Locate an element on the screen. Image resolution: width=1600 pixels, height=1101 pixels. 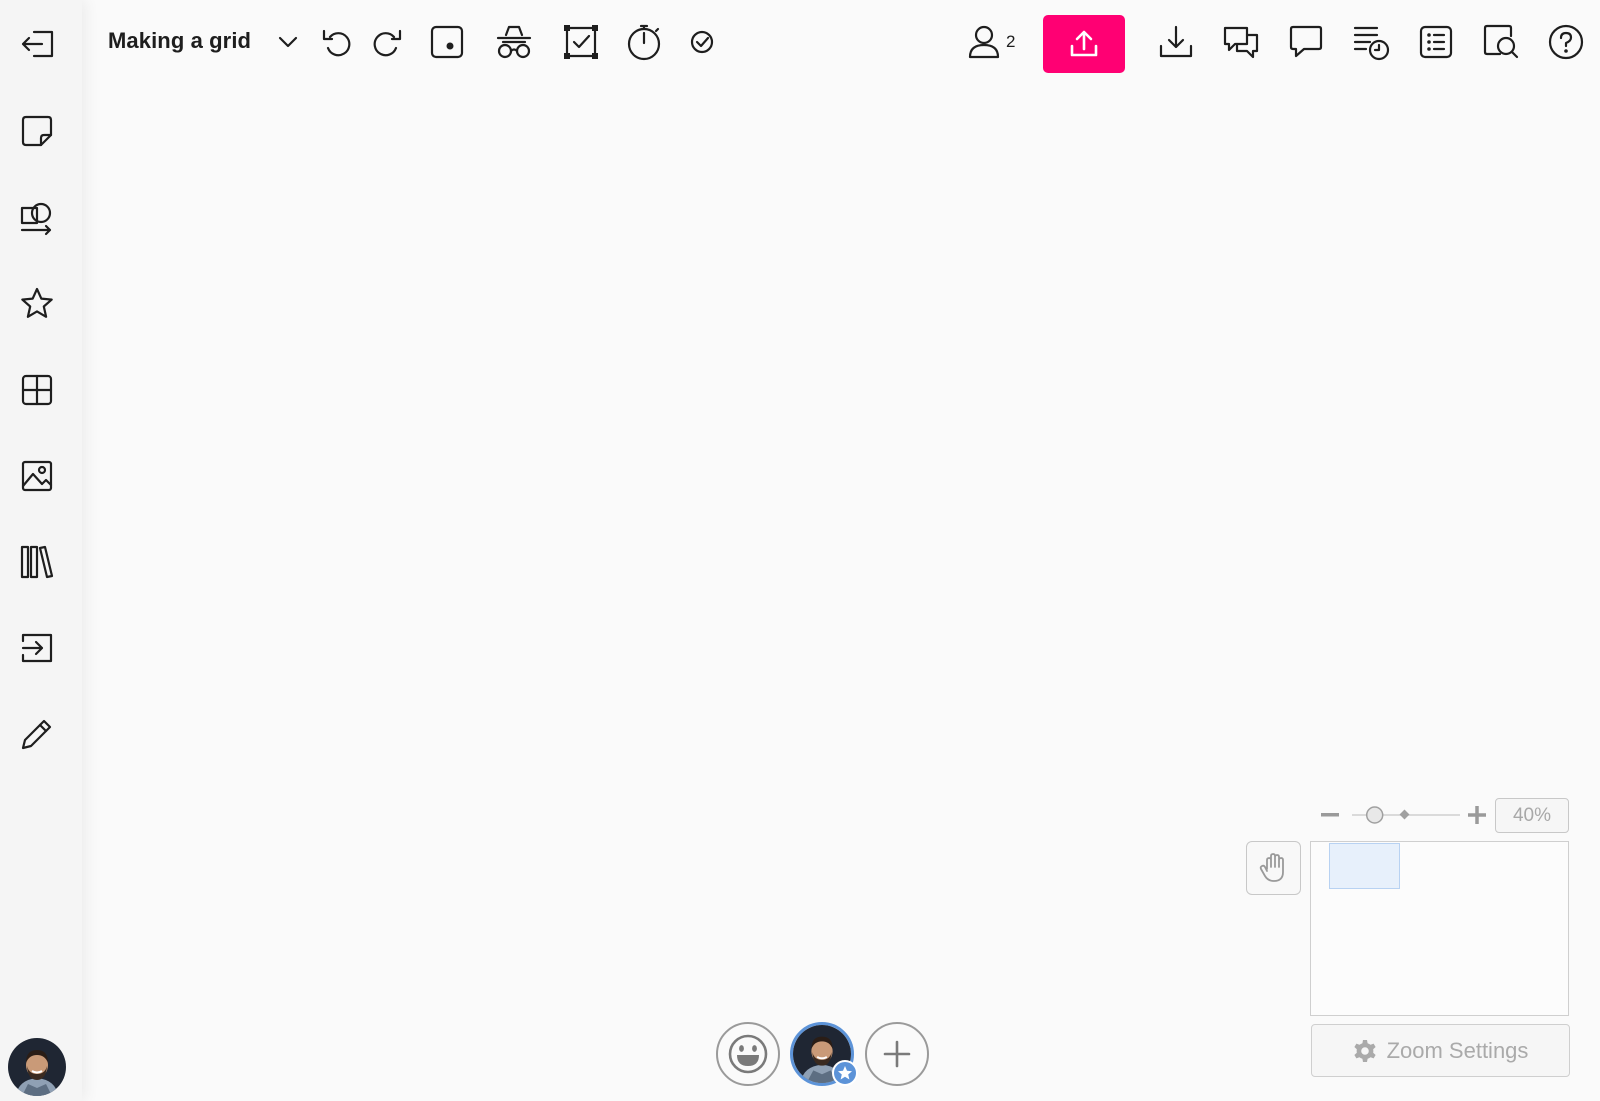
activity-history-button is located at coordinates (1371, 42).